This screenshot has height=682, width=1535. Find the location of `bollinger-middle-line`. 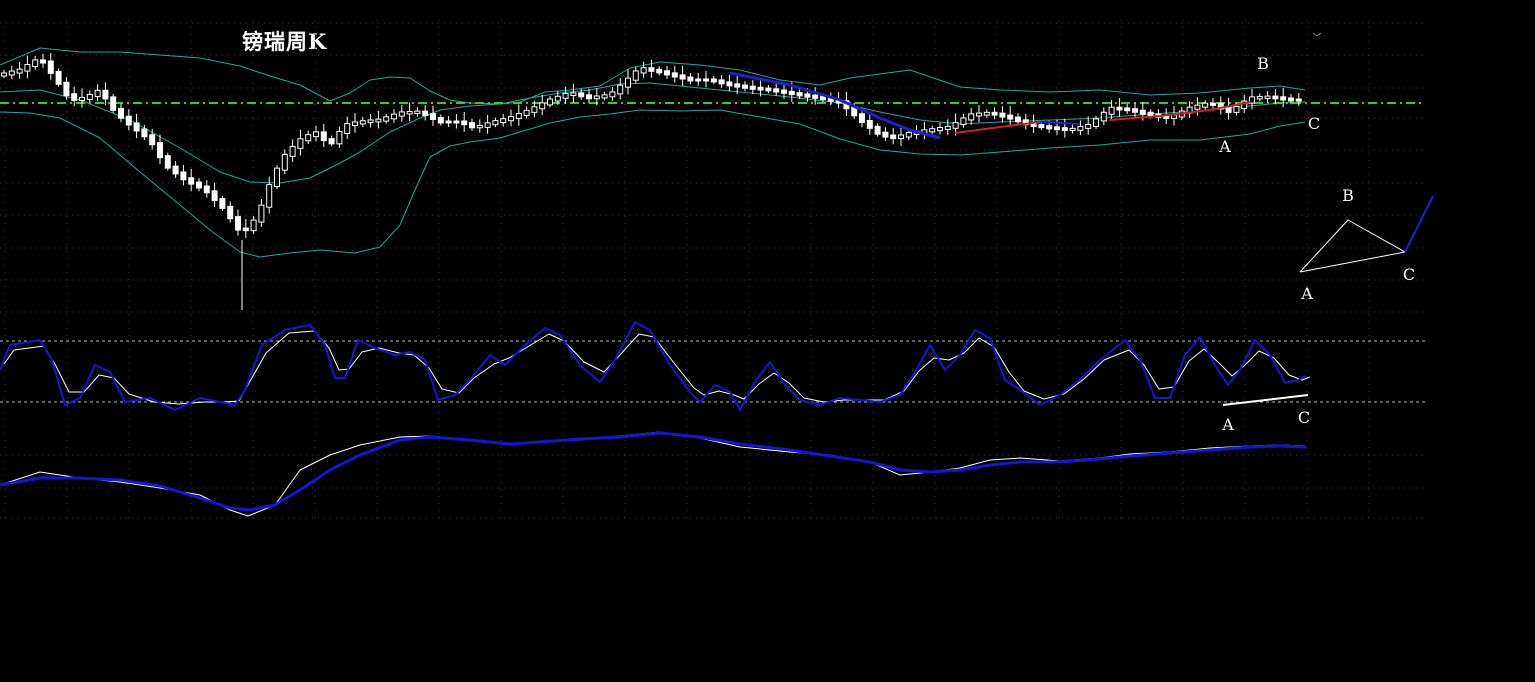

bollinger-middle-line is located at coordinates (653, 133).